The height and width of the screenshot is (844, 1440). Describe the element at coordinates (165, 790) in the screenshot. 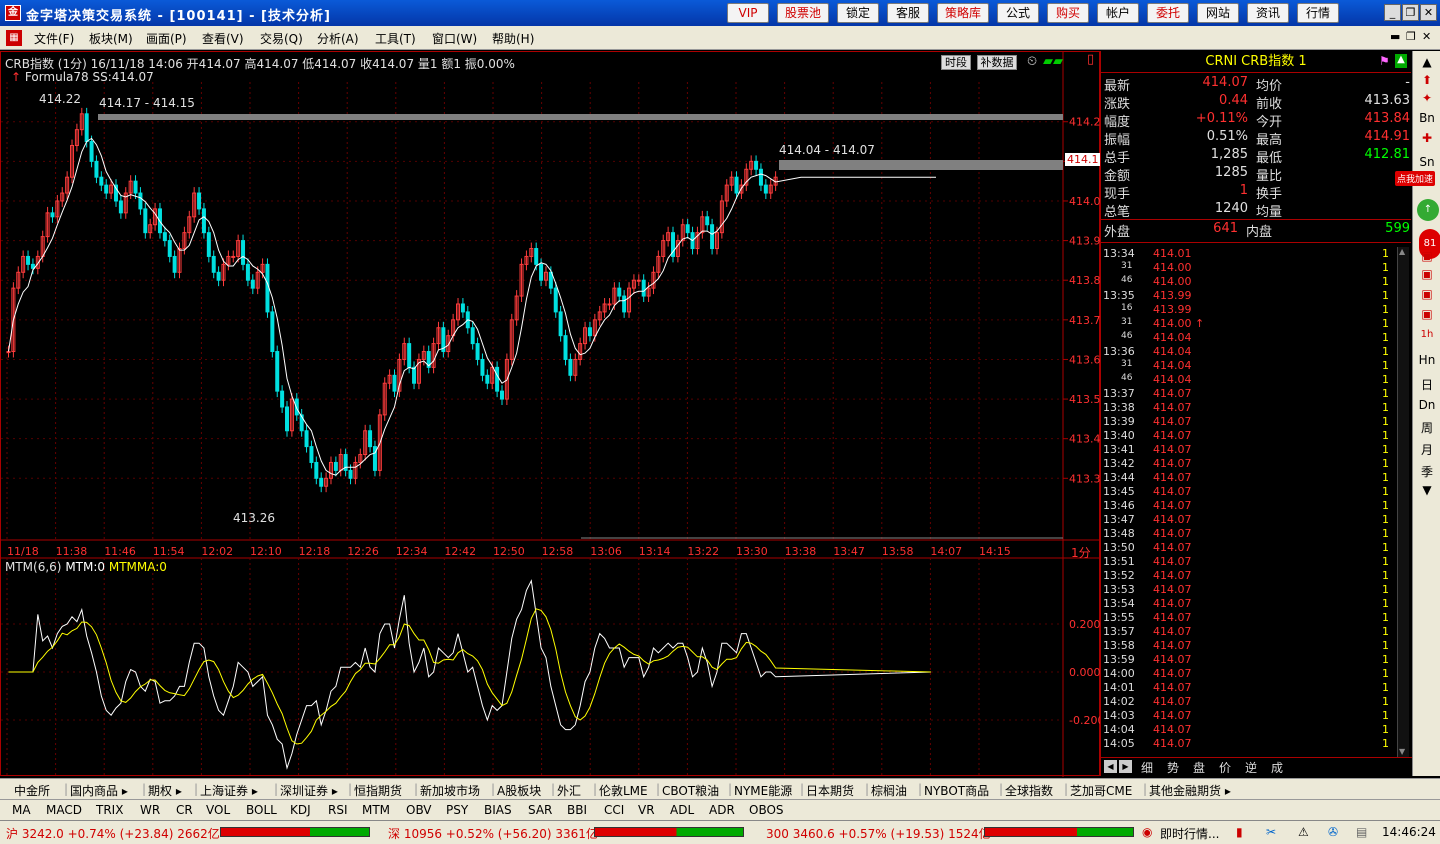

I see `market-tab-2: 期权 ▸` at that location.